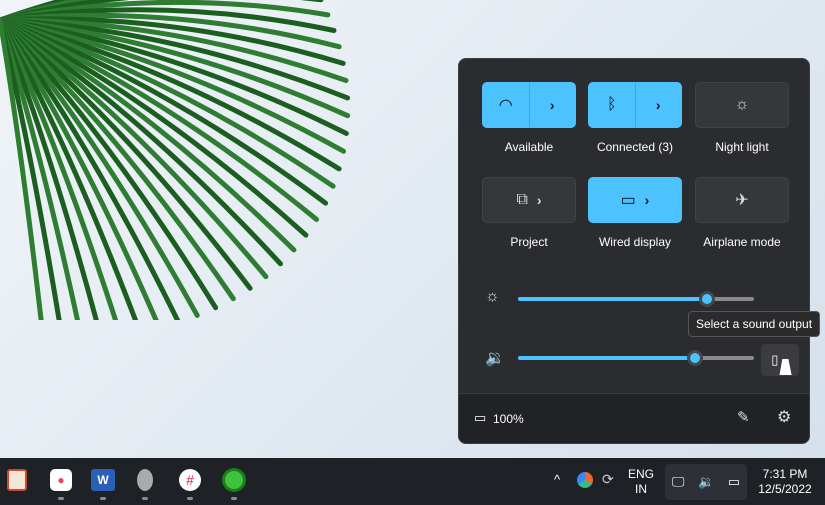  I want to click on airplane-mode-tile: ✈, so click(742, 200).